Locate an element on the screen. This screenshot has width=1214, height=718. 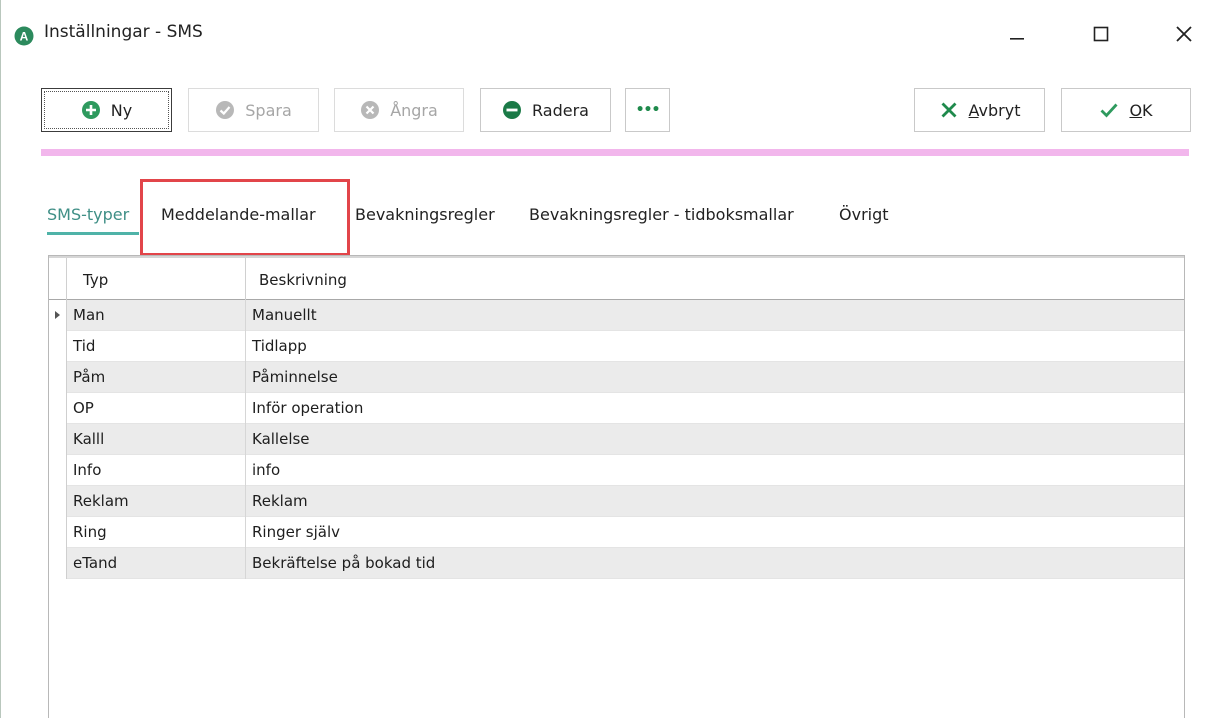
cell-typ: eTand is located at coordinates (156, 563).